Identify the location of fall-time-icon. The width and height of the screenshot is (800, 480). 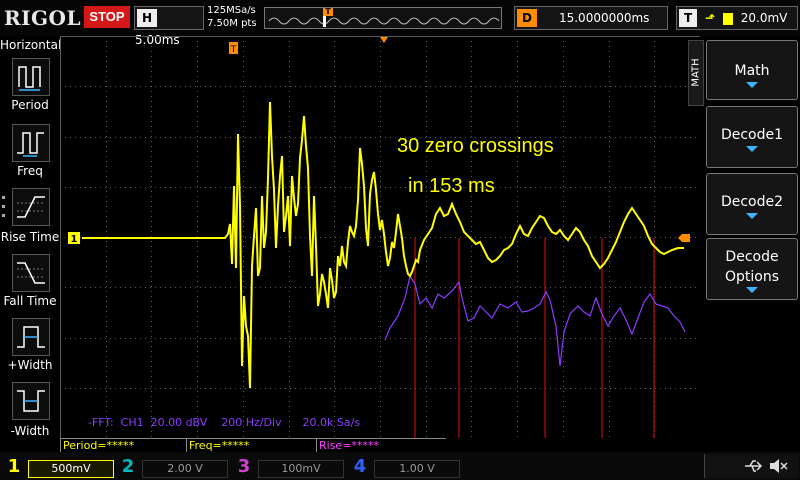
(31, 273).